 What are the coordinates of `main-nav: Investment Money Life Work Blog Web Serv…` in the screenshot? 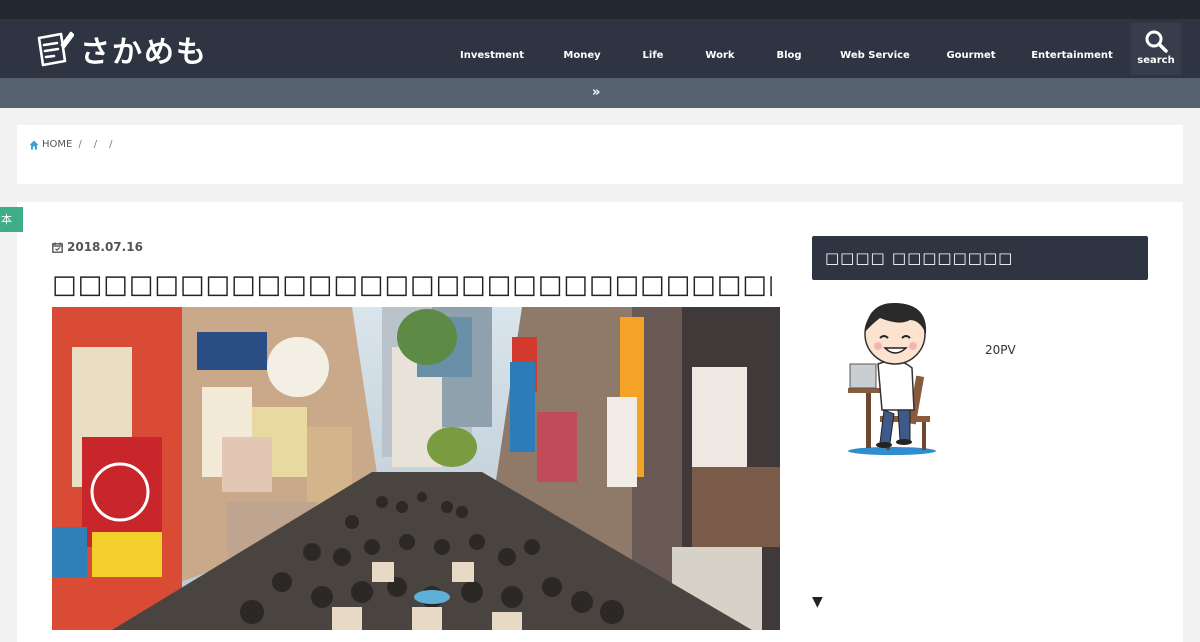 It's located at (600, 48).